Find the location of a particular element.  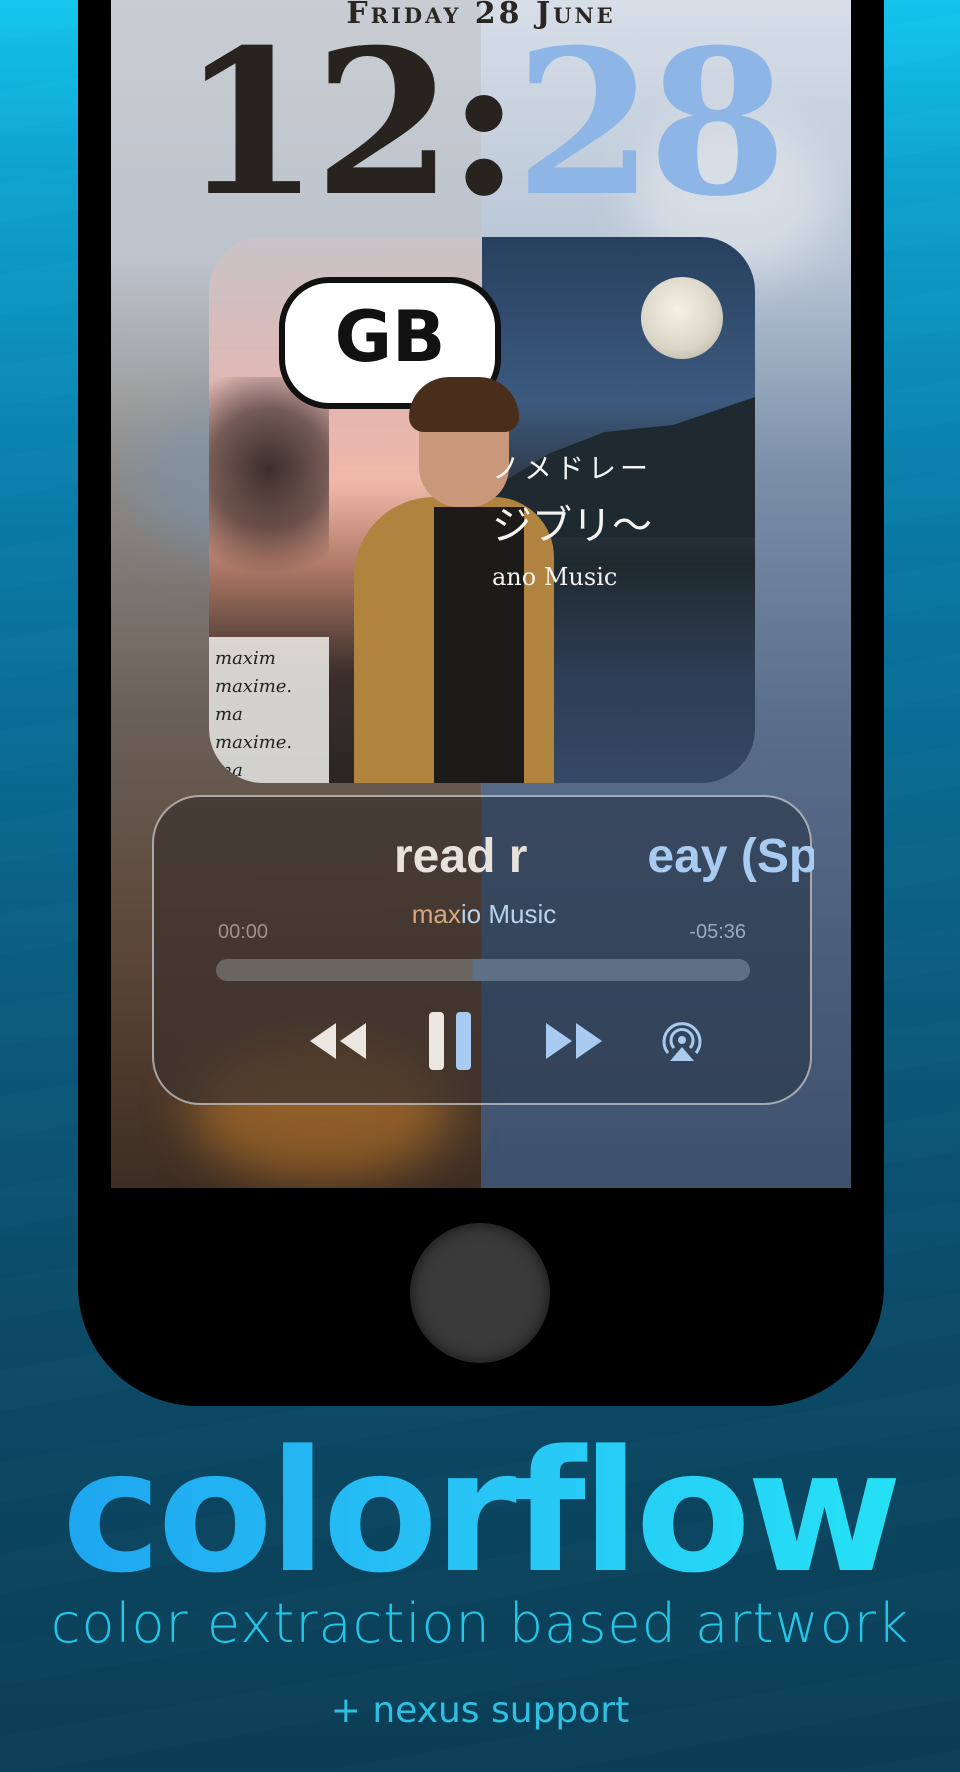

artwork-jp-line2: ジブリ〜 is located at coordinates (572, 526).